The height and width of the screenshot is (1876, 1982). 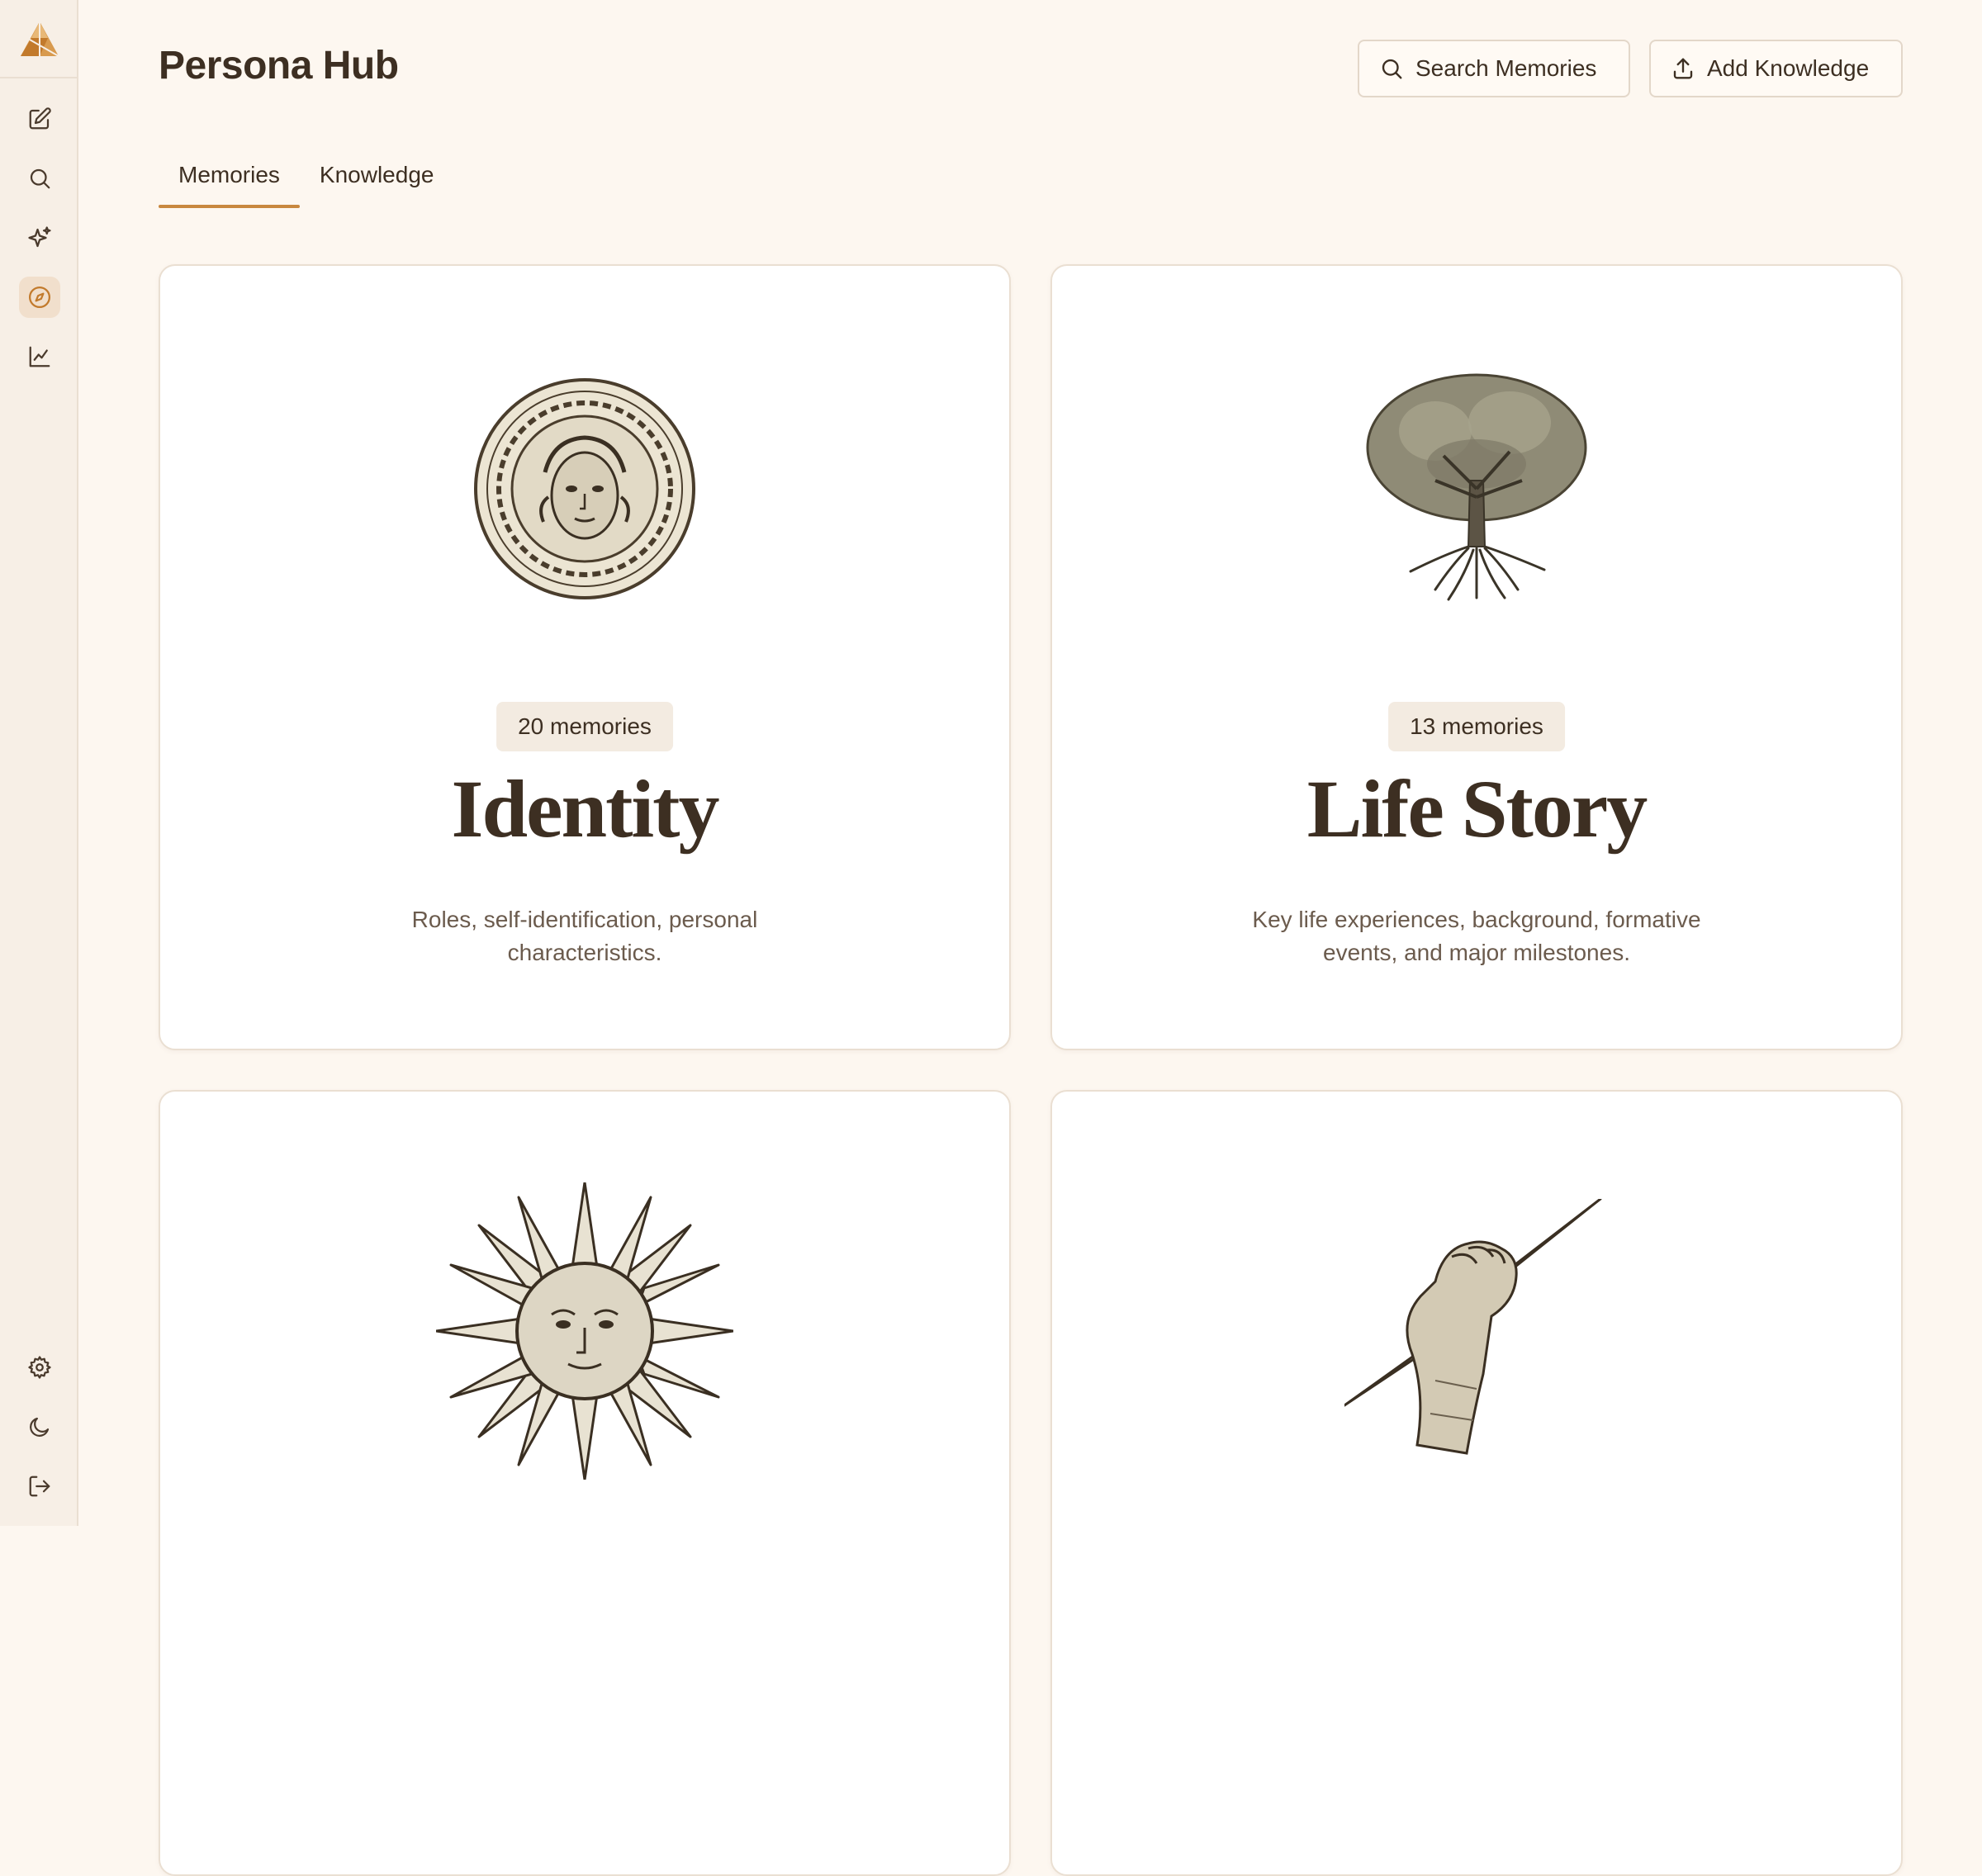 What do you see at coordinates (1506, 68) in the screenshot?
I see `search-memories-label: Search Memories` at bounding box center [1506, 68].